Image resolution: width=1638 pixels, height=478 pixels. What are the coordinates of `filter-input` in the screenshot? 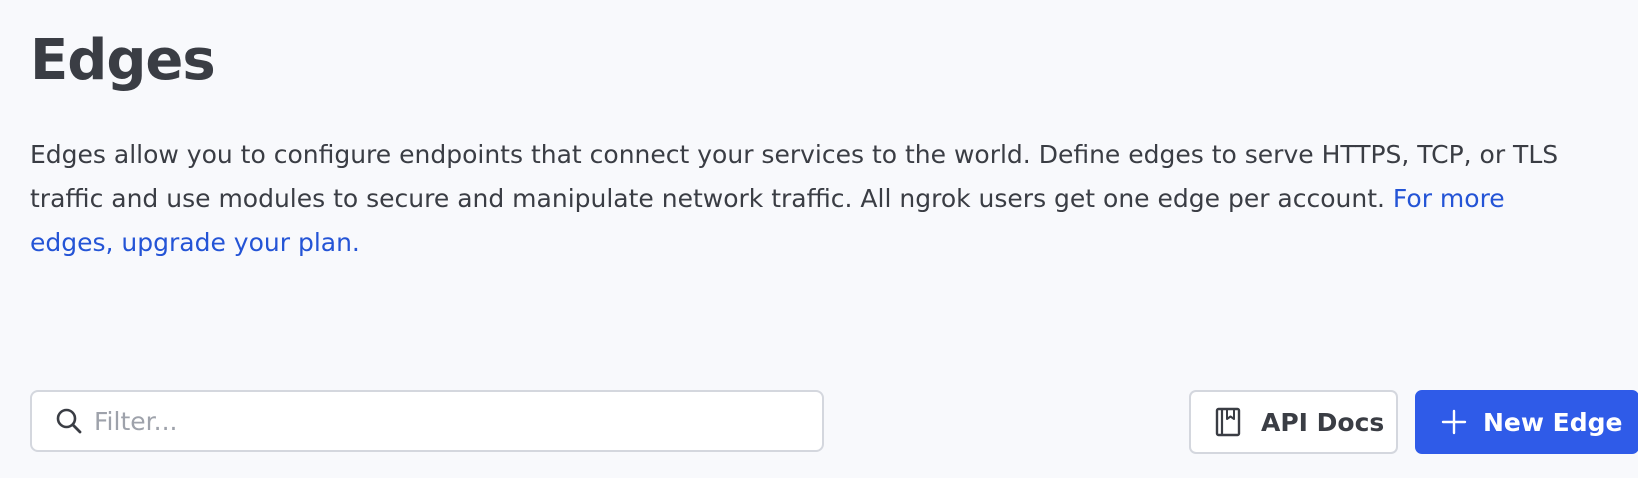 It's located at (444, 421).